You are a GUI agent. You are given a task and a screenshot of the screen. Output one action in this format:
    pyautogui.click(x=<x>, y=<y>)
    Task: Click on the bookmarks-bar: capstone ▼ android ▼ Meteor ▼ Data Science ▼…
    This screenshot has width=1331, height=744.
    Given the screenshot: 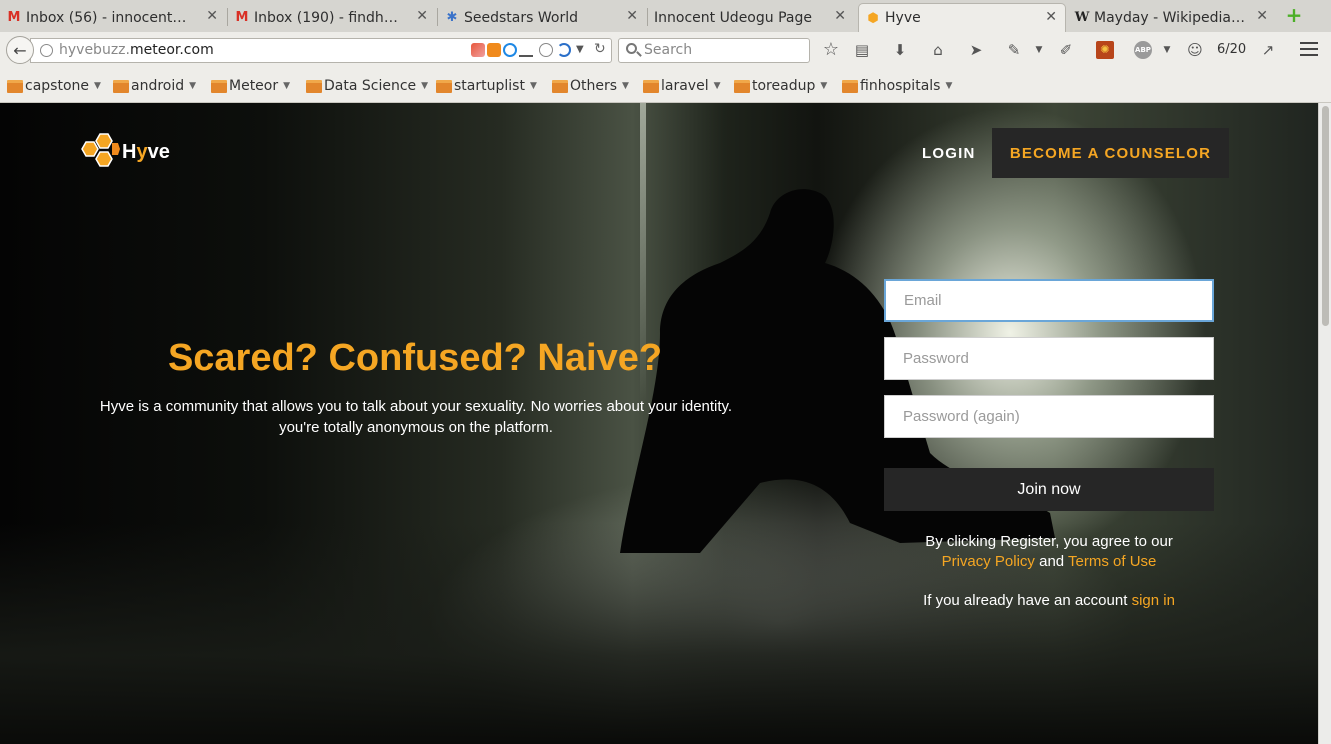 What is the action you would take?
    pyautogui.click(x=665, y=86)
    